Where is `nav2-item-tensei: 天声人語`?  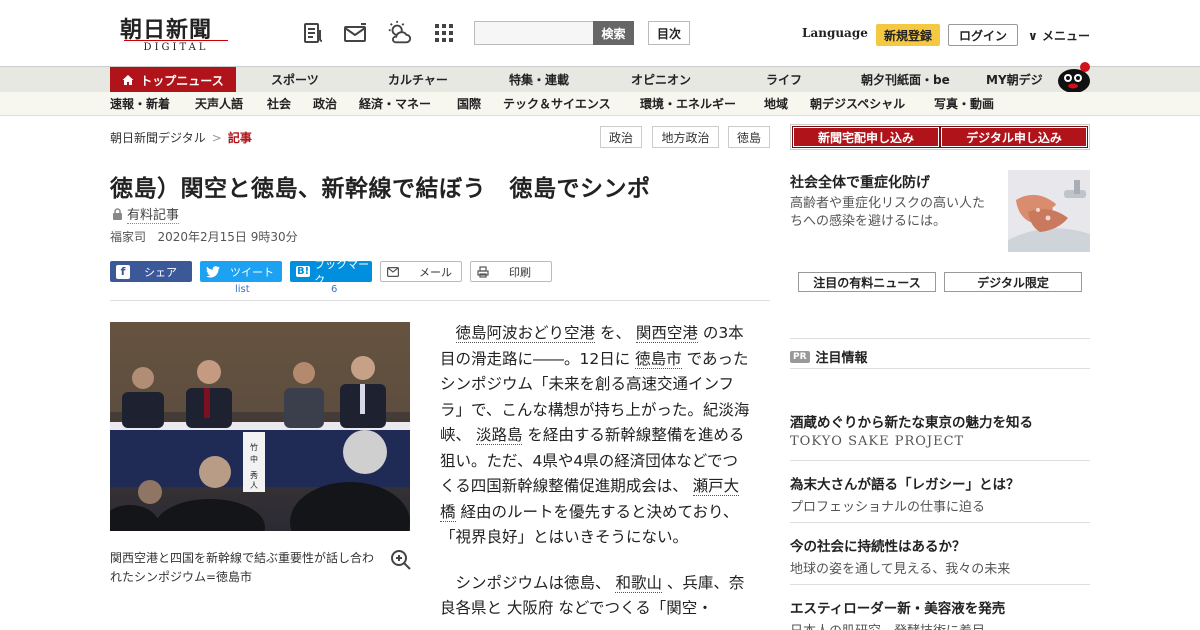 nav2-item-tensei: 天声人語 is located at coordinates (219, 104).